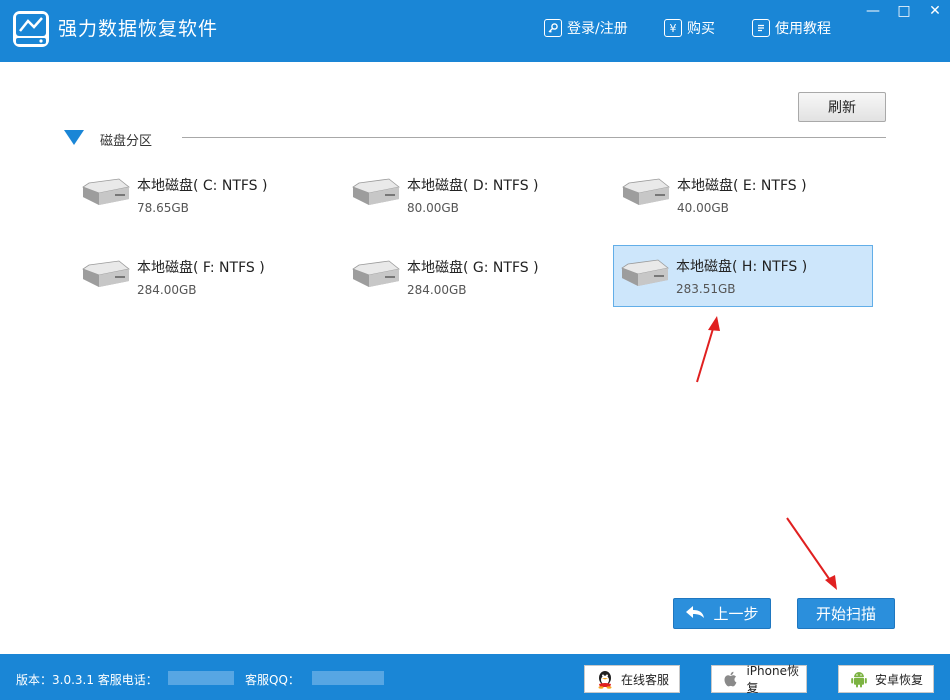 The width and height of the screenshot is (950, 700). What do you see at coordinates (473, 268) in the screenshot?
I see `drive-name: 本地磁盘( G: NTFS )` at bounding box center [473, 268].